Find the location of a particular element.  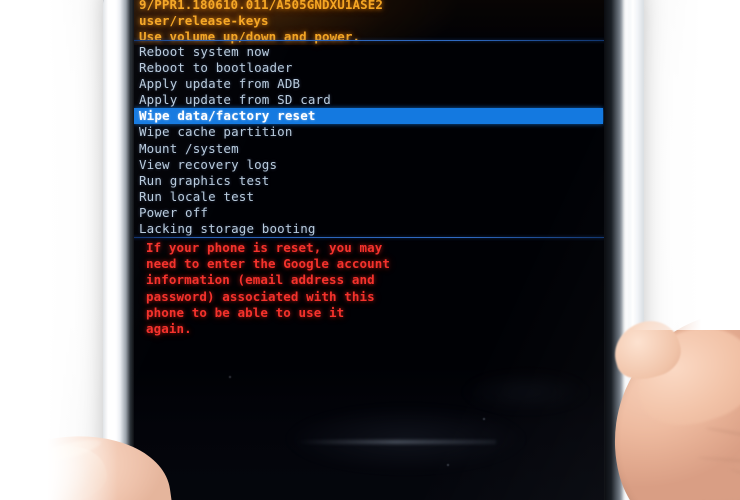

menu-item-run-locale-test: Run locale test is located at coordinates (369, 197).